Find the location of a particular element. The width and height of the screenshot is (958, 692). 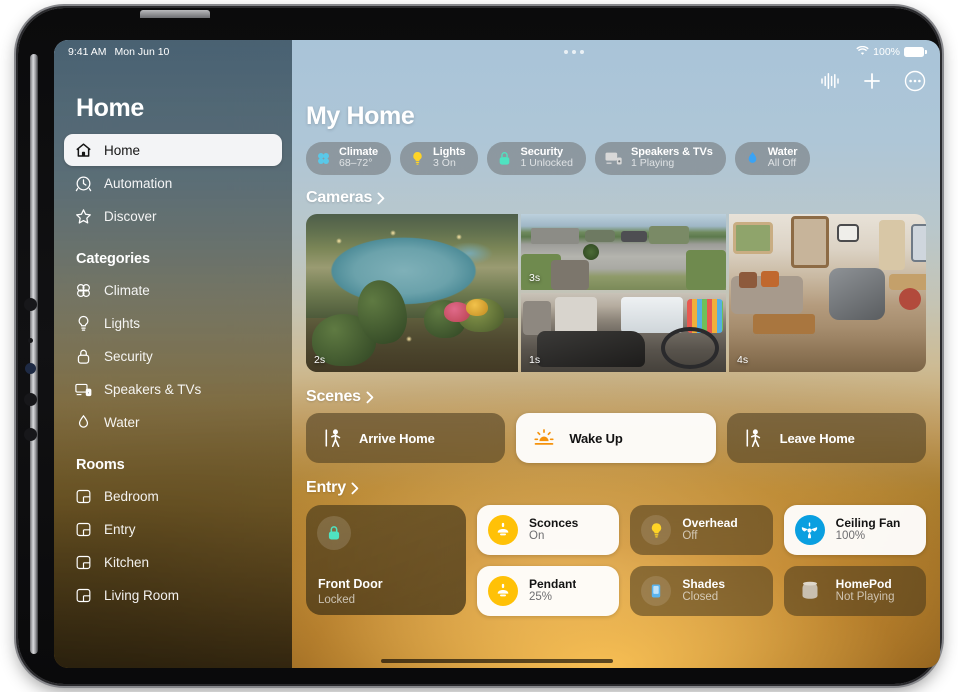

cameras-row: 2s 3s 1s 4s is located at coordinates (616, 293).